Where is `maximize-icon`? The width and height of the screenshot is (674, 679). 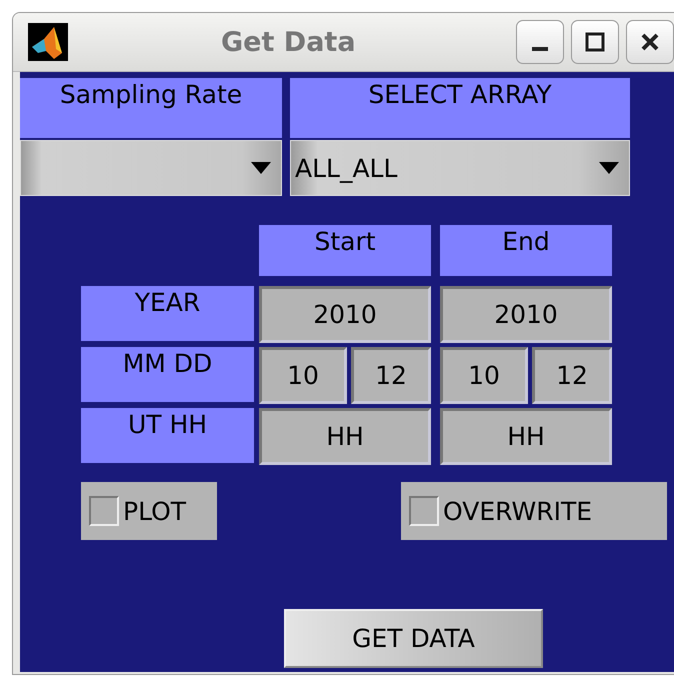 maximize-icon is located at coordinates (595, 42).